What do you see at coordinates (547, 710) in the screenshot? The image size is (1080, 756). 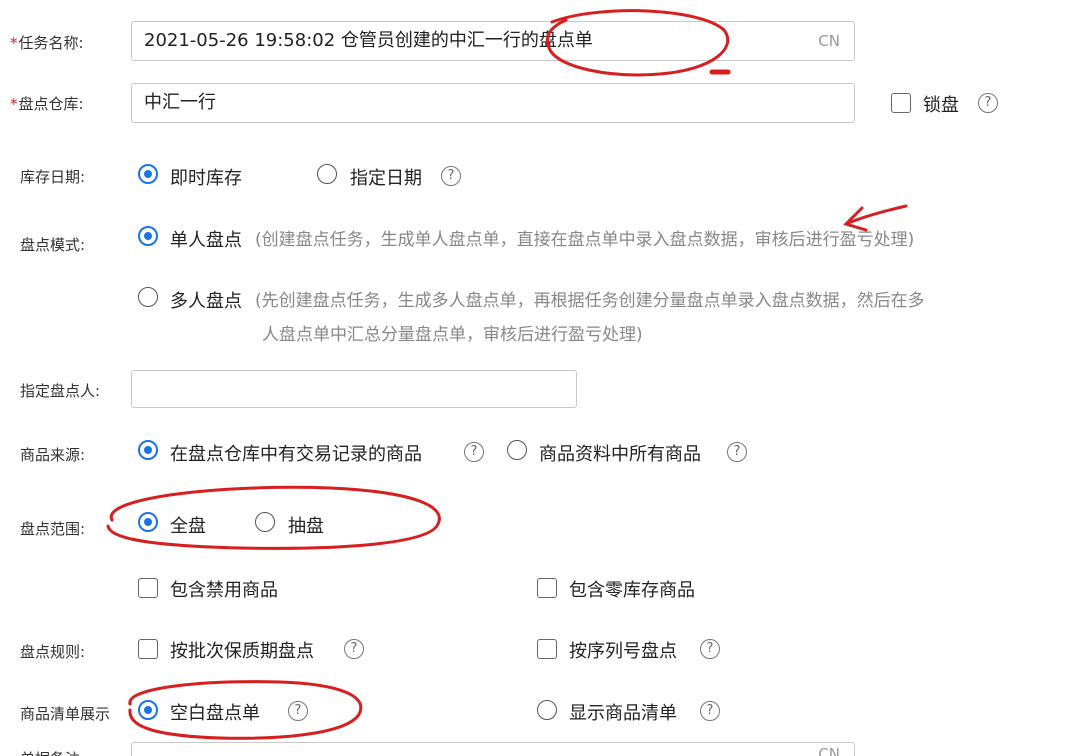 I see `display-list-radio` at bounding box center [547, 710].